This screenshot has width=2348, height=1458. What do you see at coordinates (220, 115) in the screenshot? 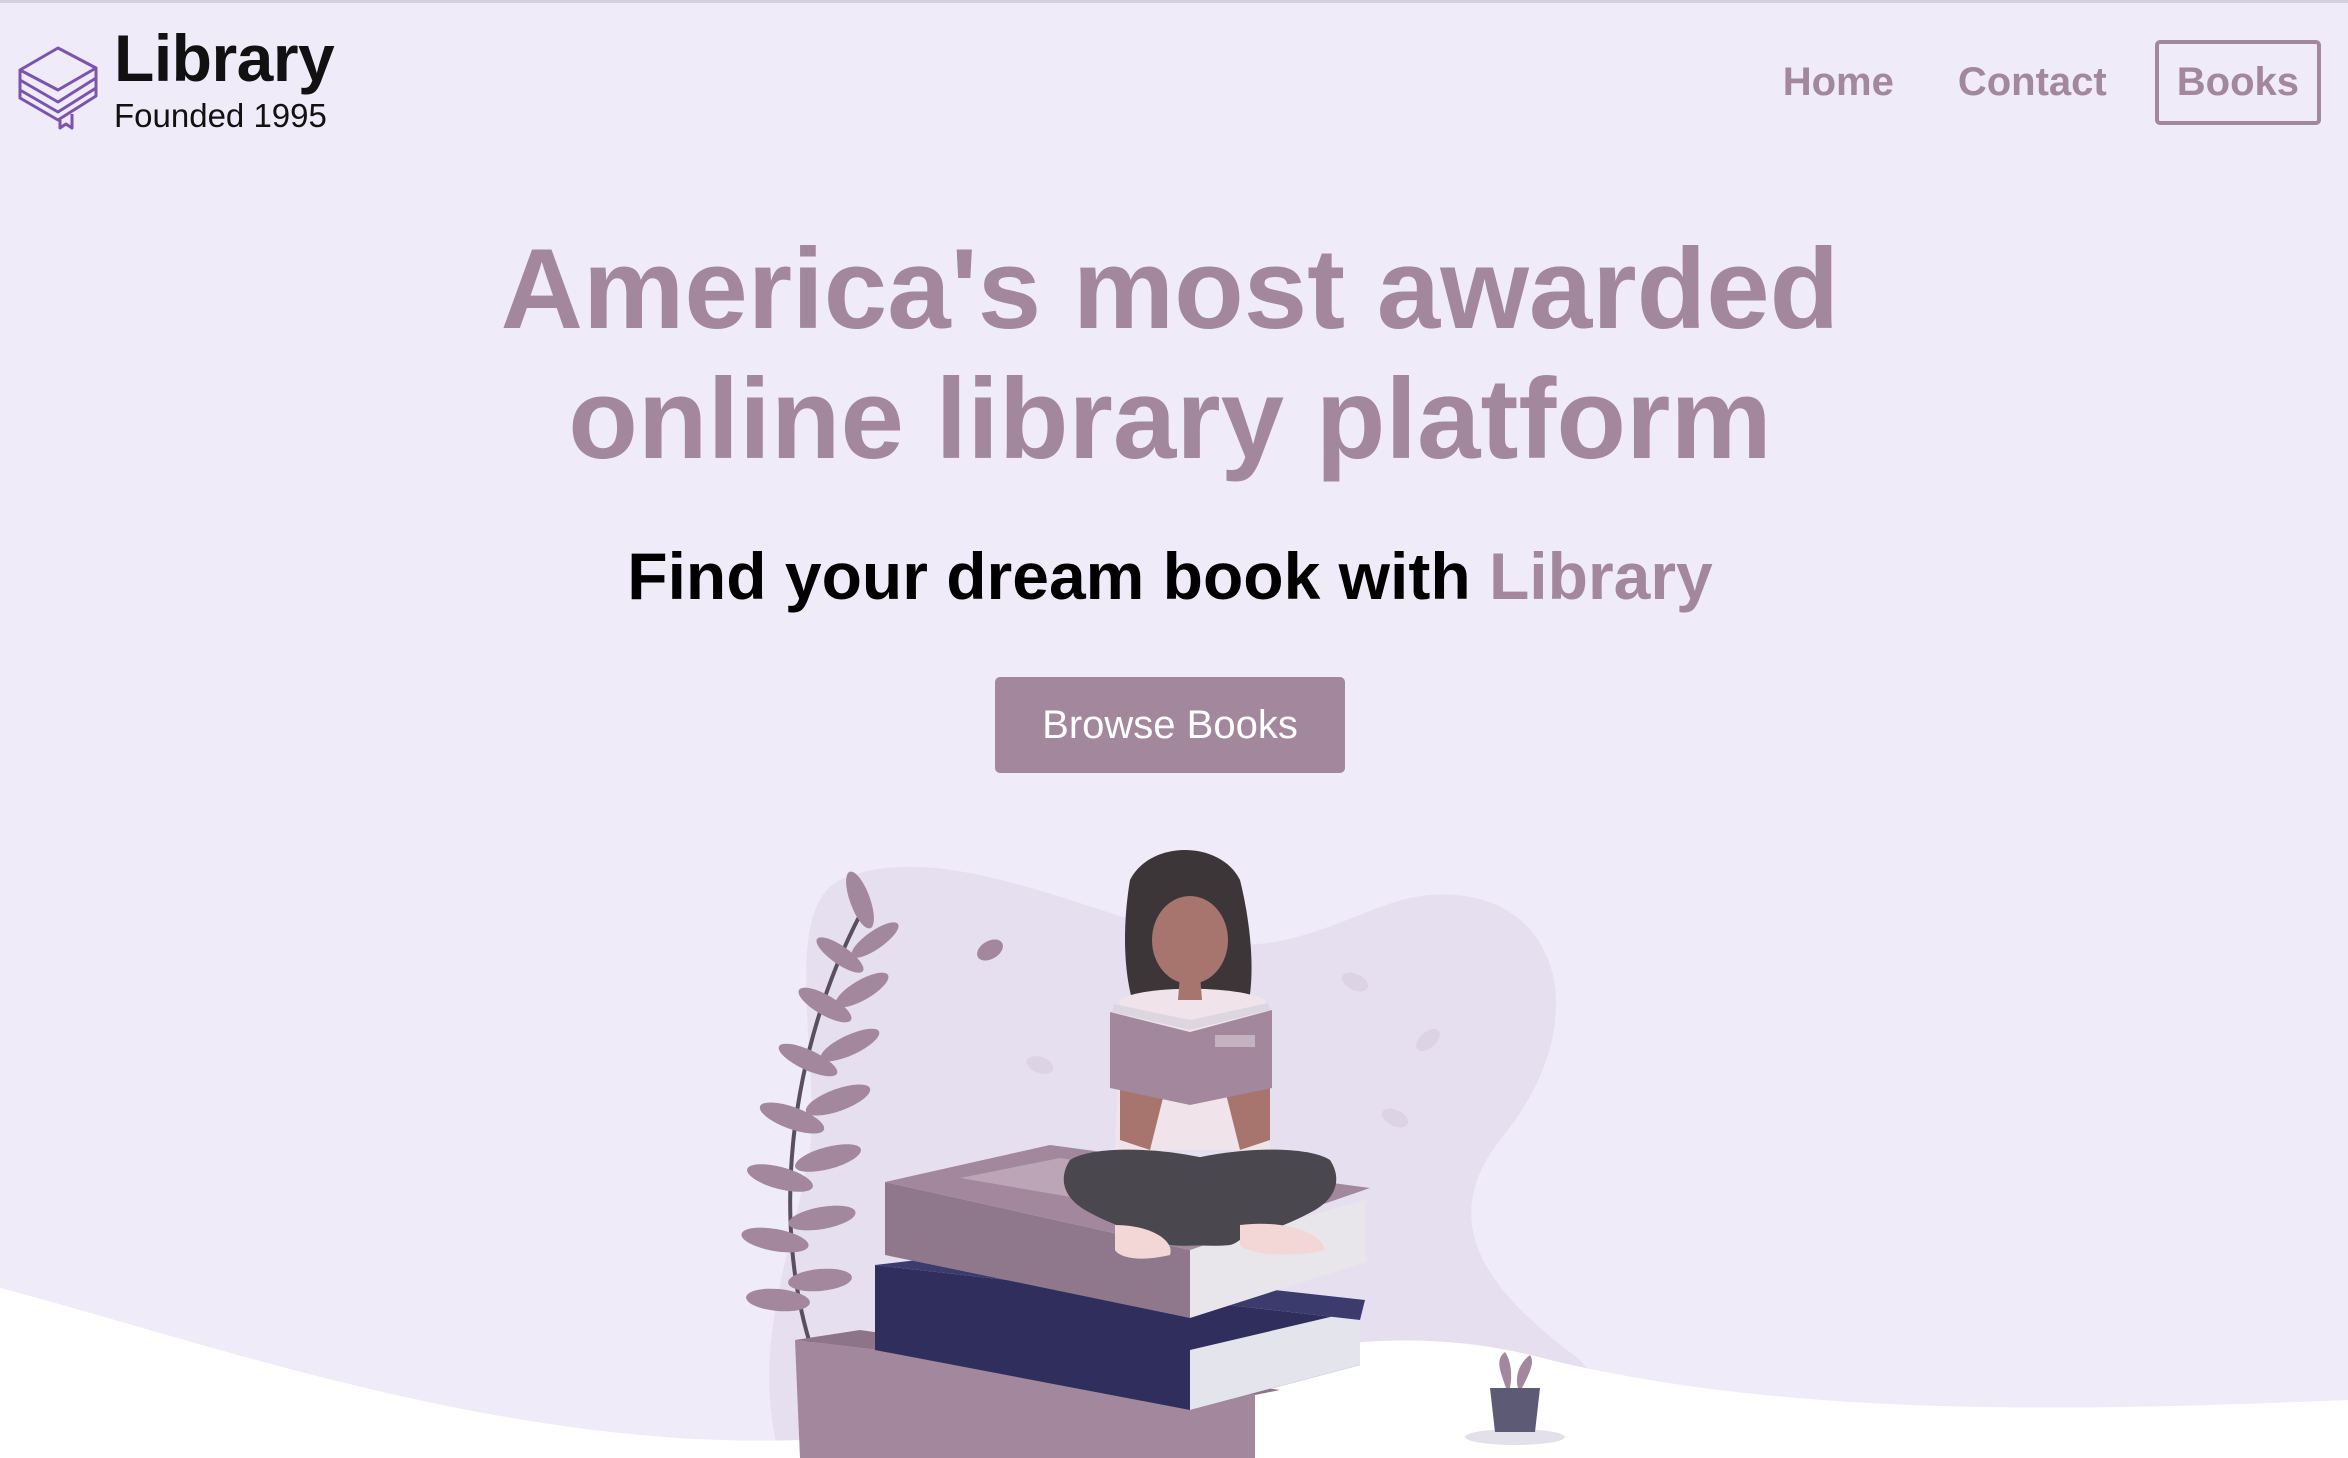
I see `logo-tagline: Founded 1995` at bounding box center [220, 115].